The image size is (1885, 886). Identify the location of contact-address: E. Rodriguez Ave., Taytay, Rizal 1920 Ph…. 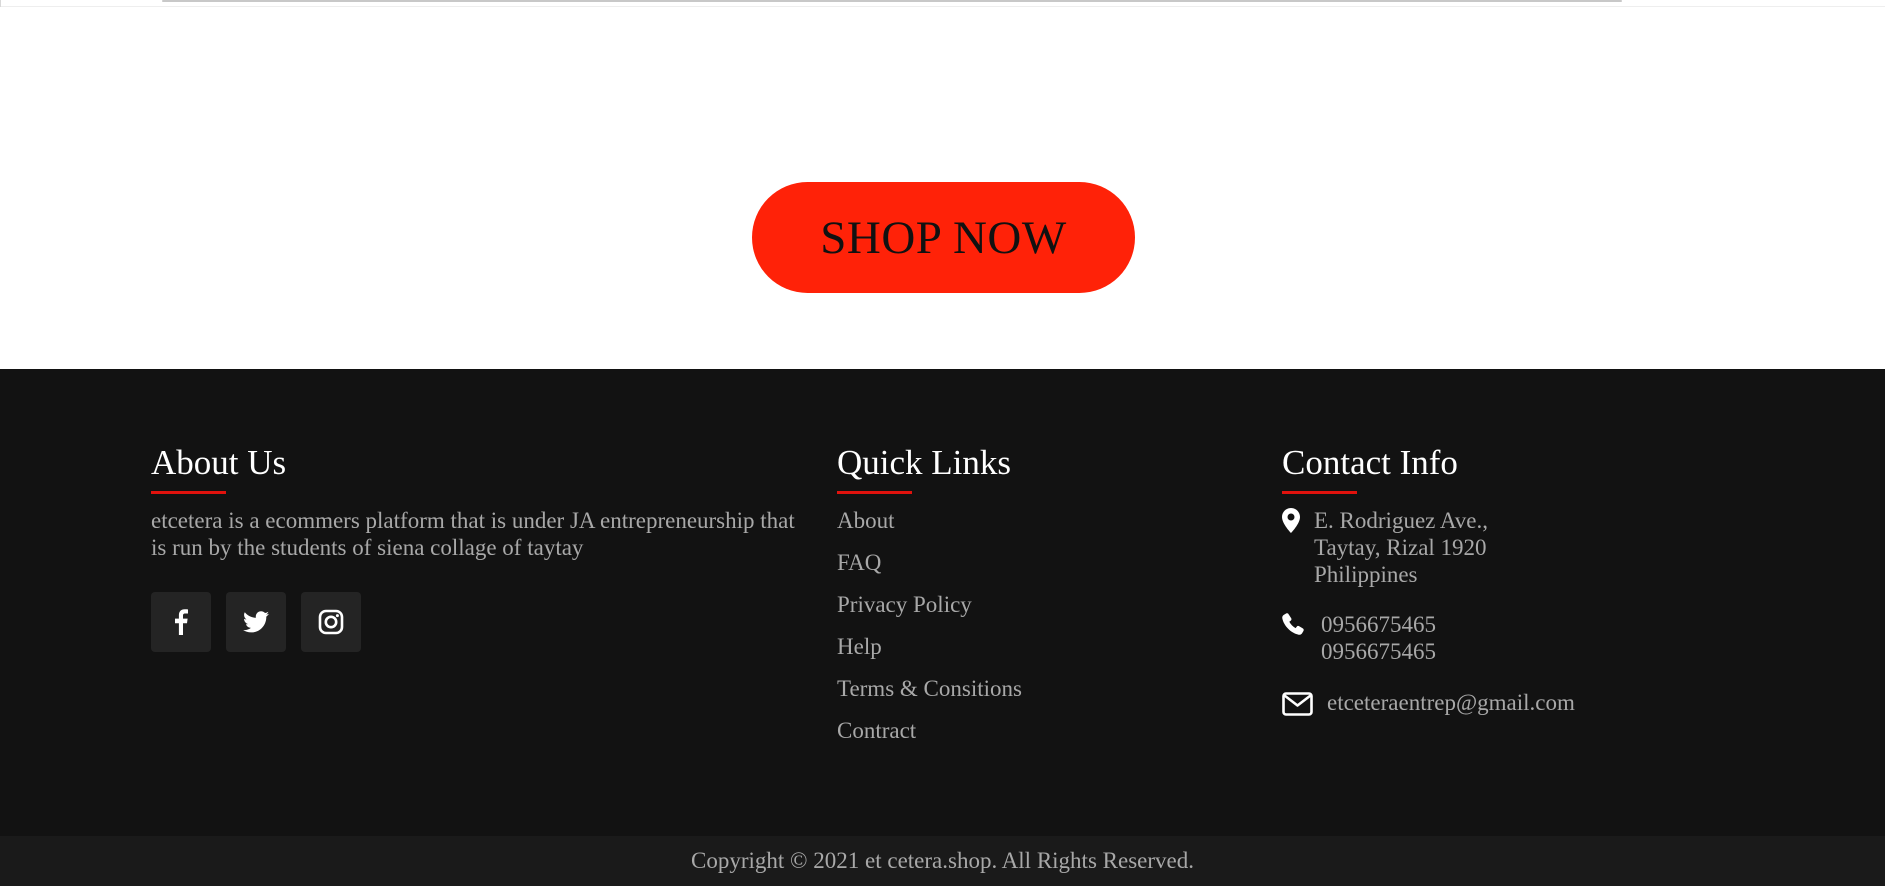
(1562, 547).